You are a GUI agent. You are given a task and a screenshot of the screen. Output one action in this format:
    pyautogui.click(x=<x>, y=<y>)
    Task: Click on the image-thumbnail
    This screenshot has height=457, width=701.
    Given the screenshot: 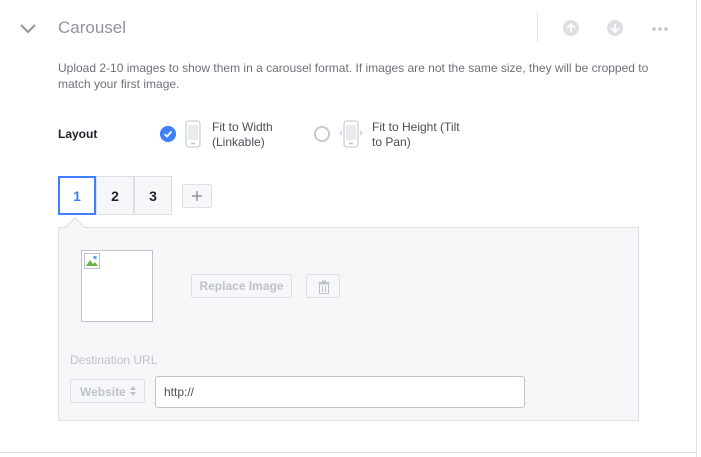 What is the action you would take?
    pyautogui.click(x=117, y=286)
    